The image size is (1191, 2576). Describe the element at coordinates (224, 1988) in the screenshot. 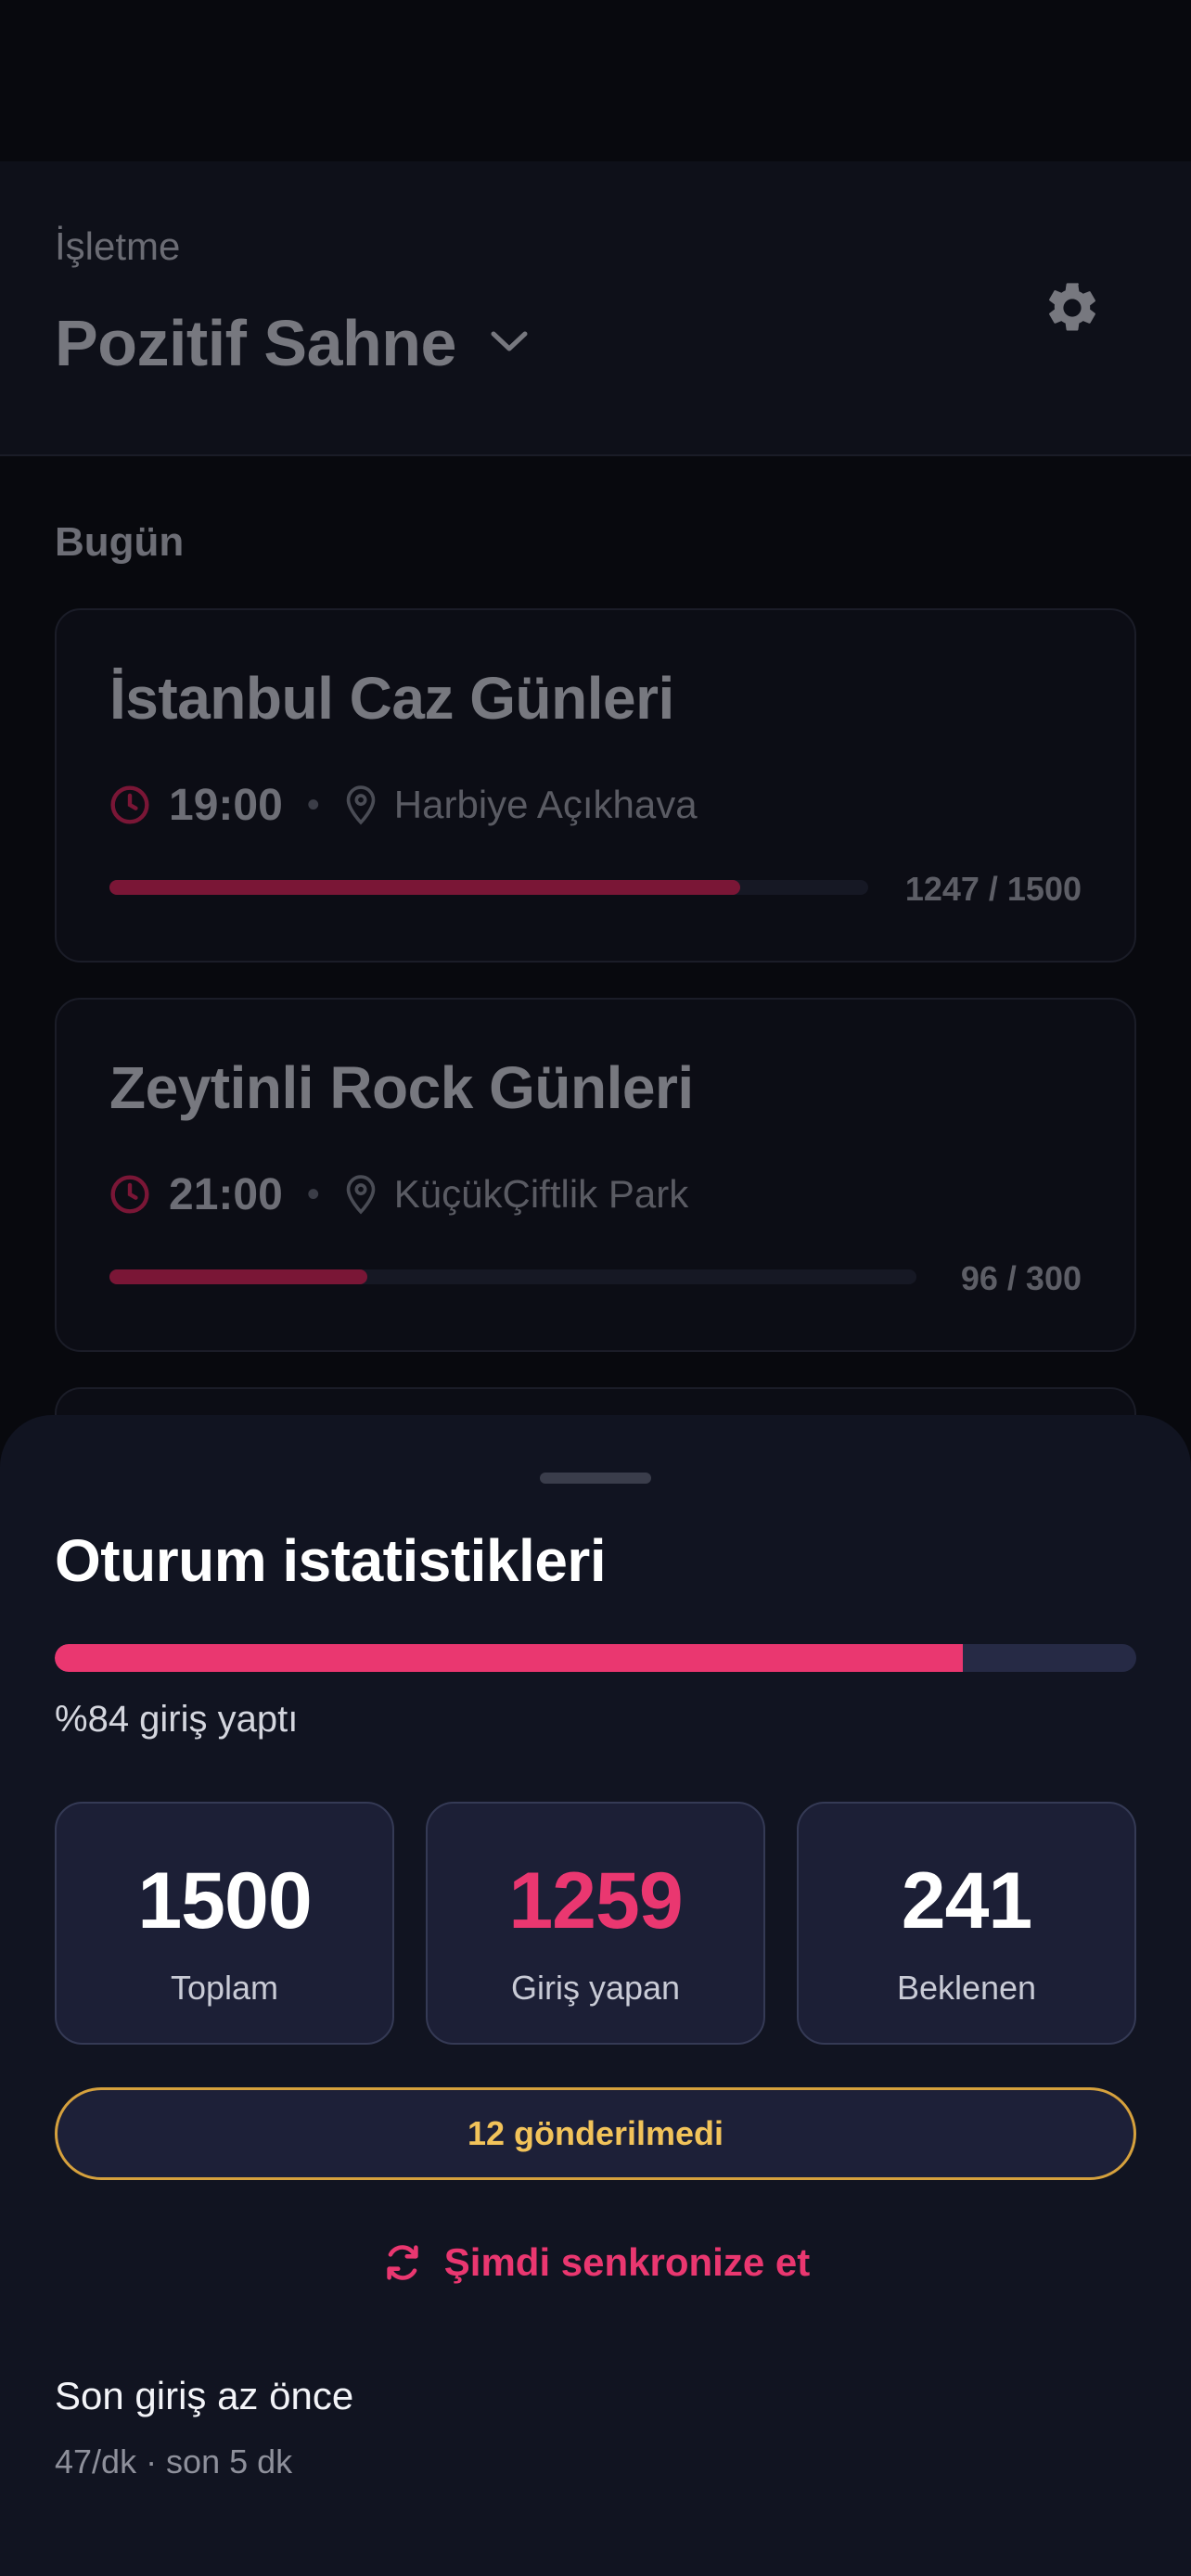

I see `stat-label: Toplam` at that location.